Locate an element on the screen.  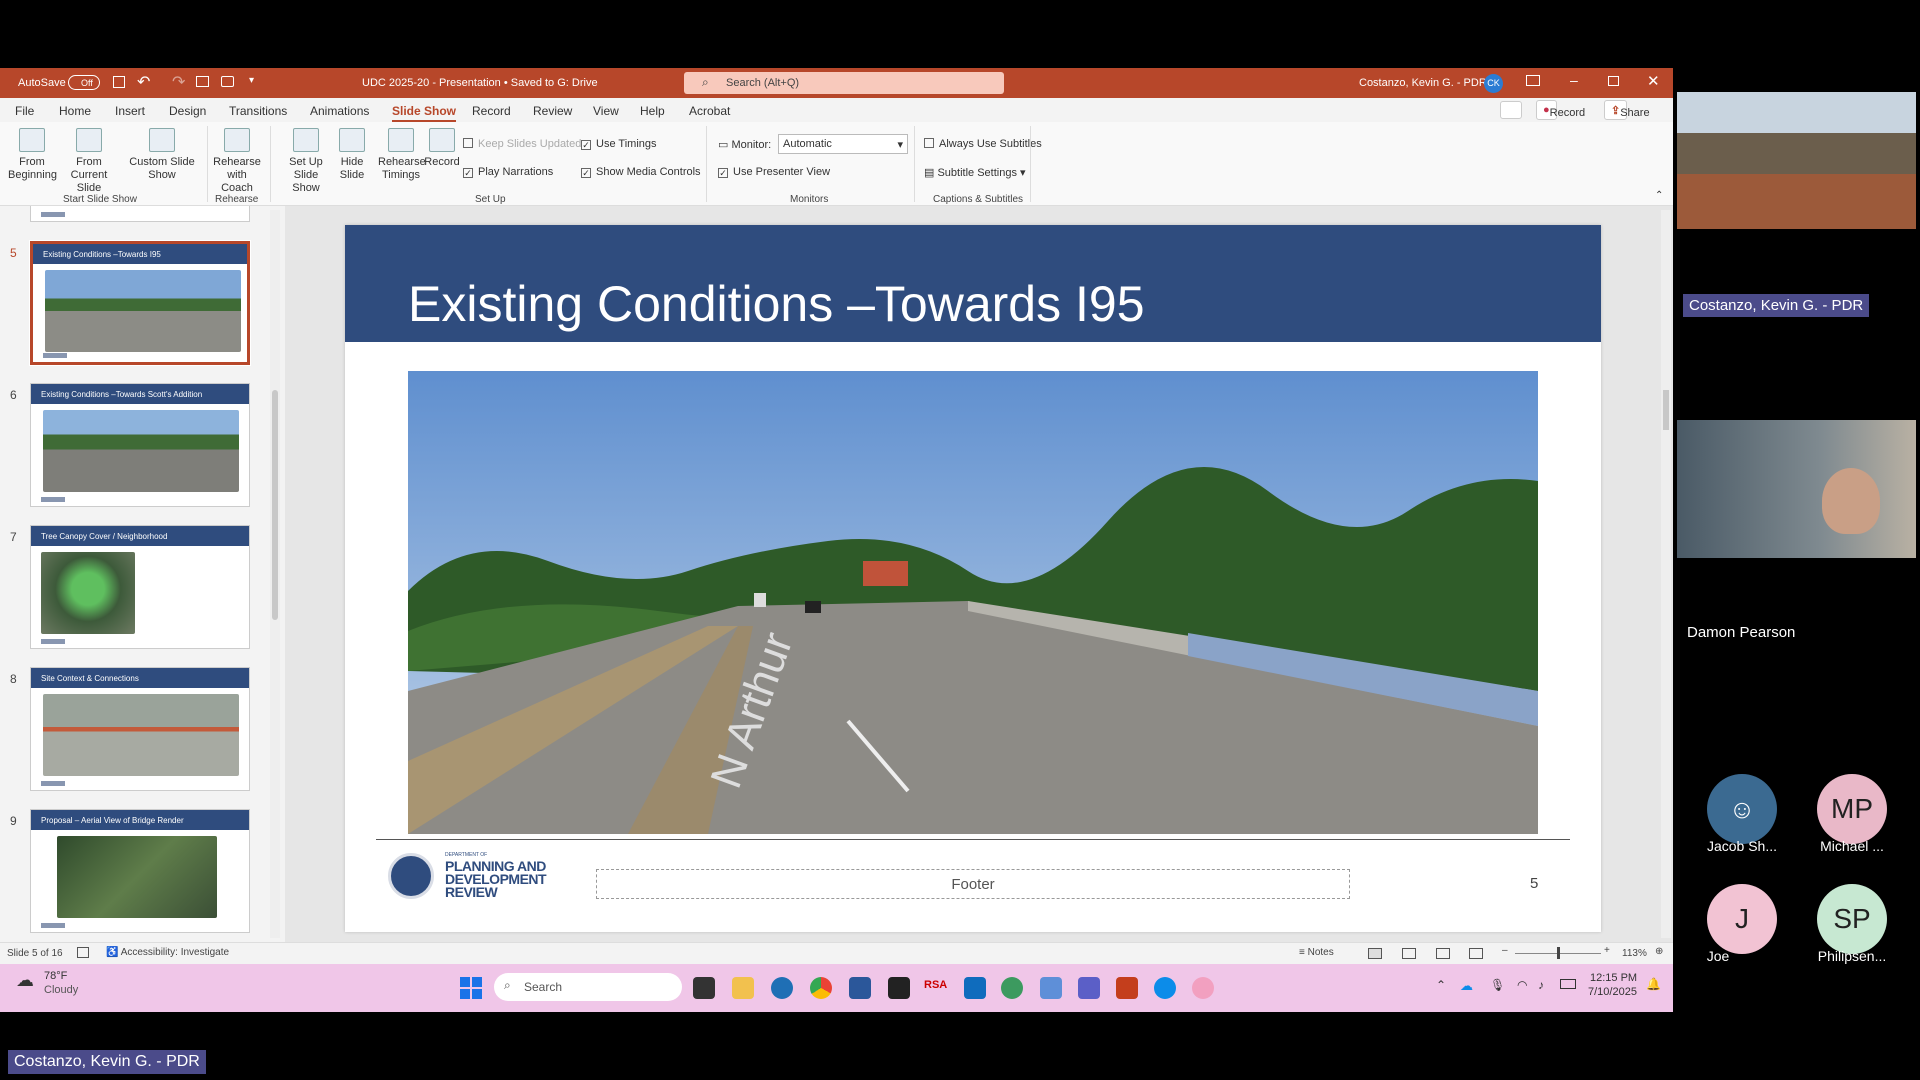
setup-show-button: Set Up Slide Show is located at coordinates (306, 161).